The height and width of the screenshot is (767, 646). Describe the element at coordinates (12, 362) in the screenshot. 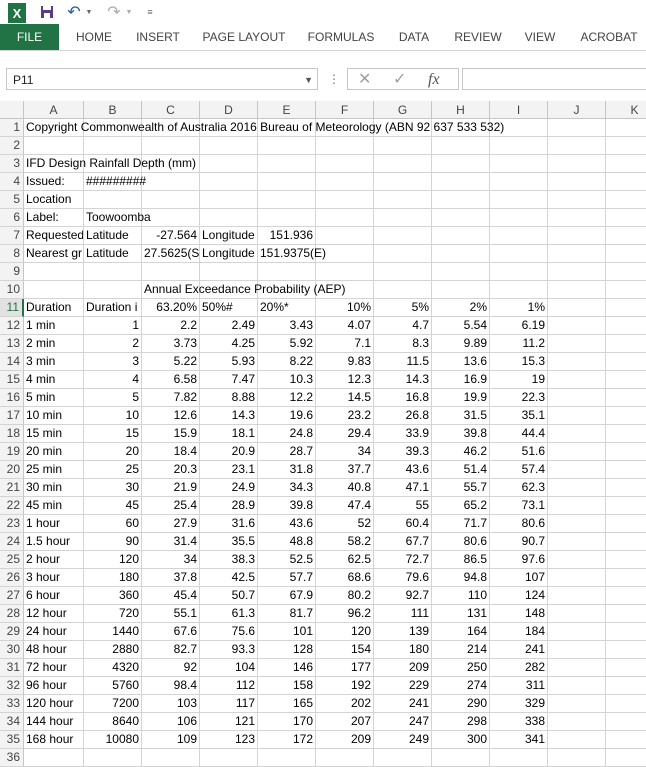

I see `row-header: 14` at that location.